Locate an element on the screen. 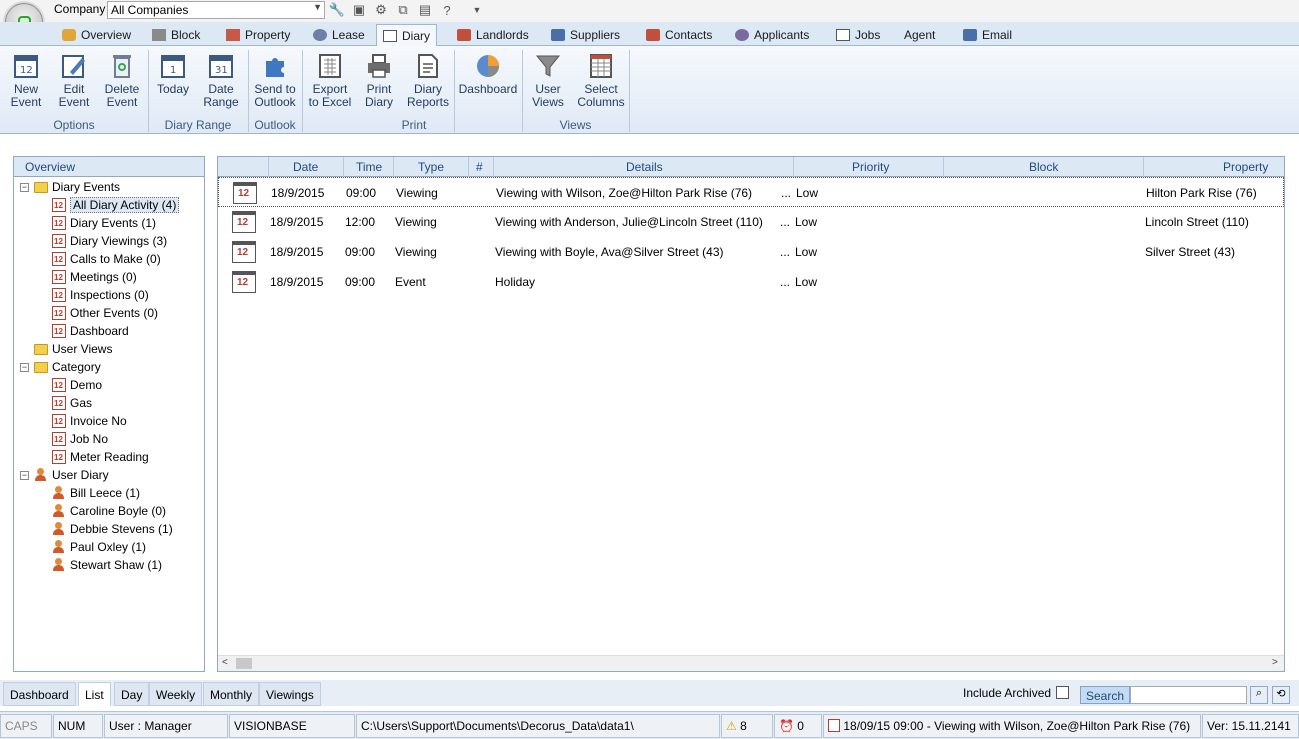 The image size is (1299, 739). column-header-block: Block is located at coordinates (1043, 167).